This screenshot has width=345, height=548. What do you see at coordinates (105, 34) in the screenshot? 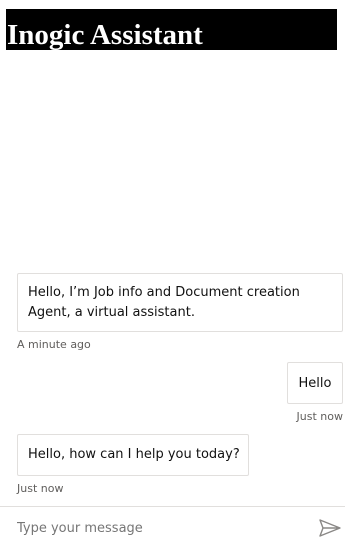
I see `header-title: Inogic Assistant` at bounding box center [105, 34].